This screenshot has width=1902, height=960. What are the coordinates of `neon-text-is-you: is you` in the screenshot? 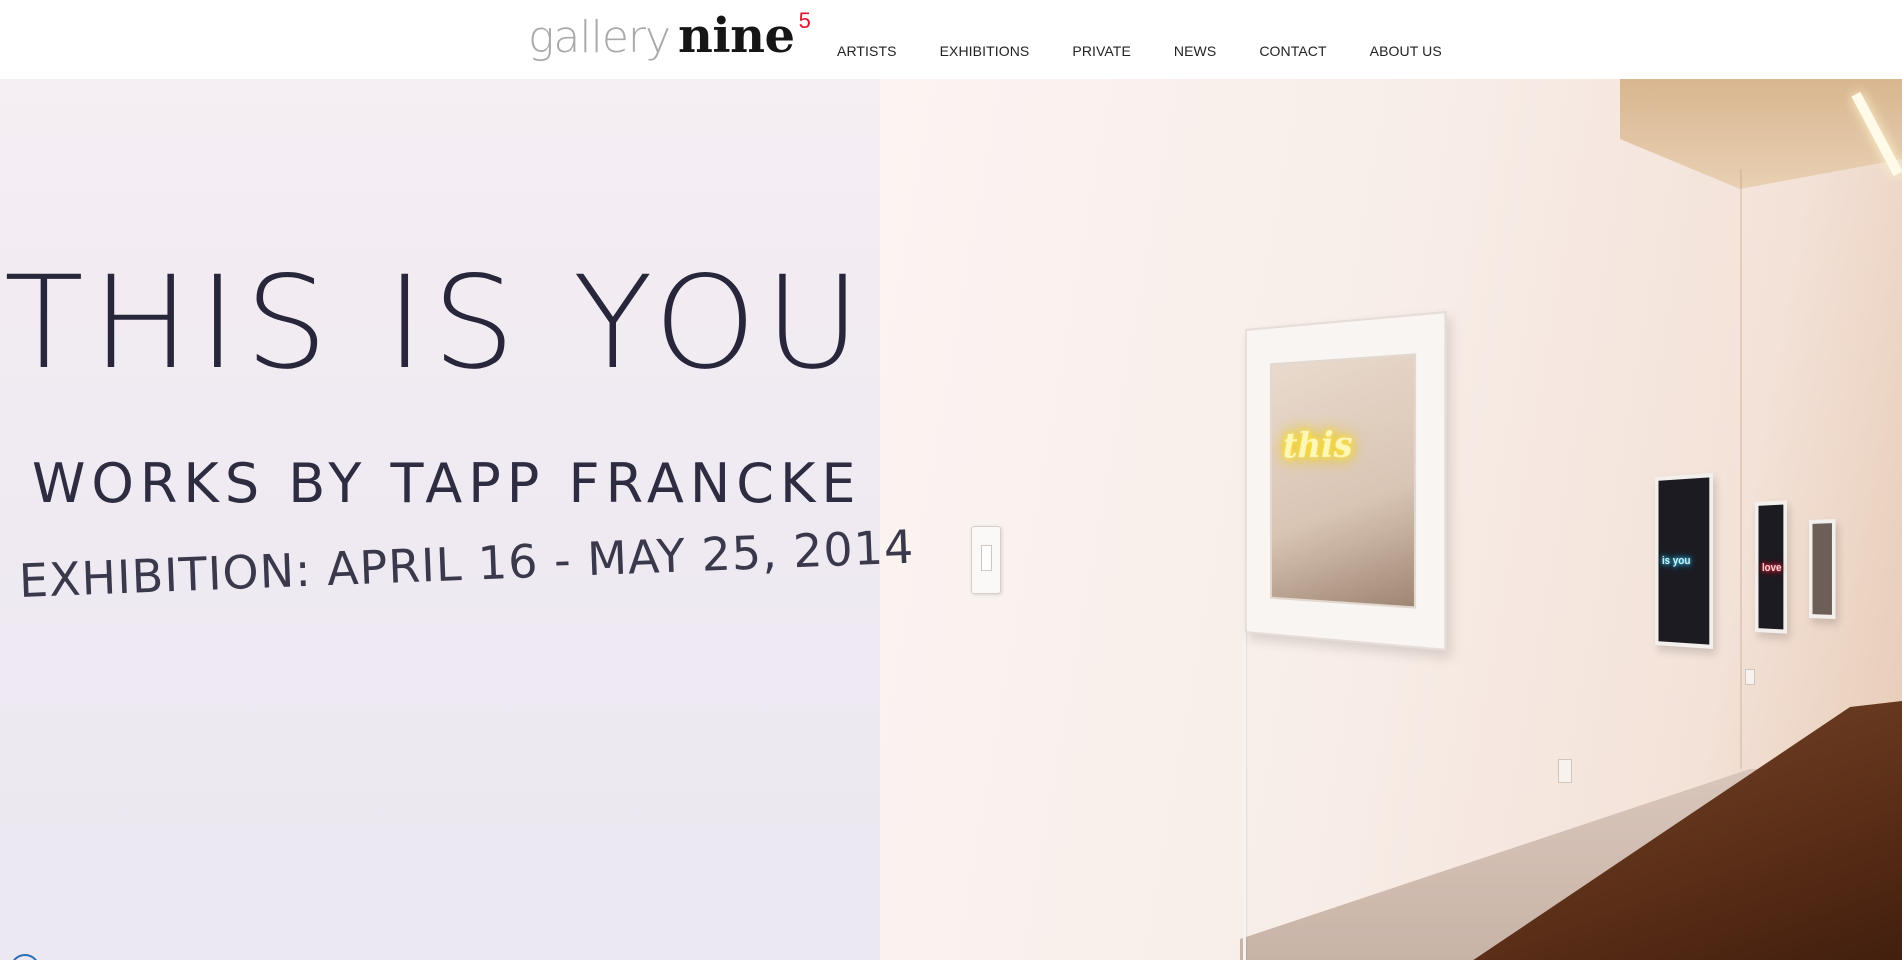 It's located at (1676, 560).